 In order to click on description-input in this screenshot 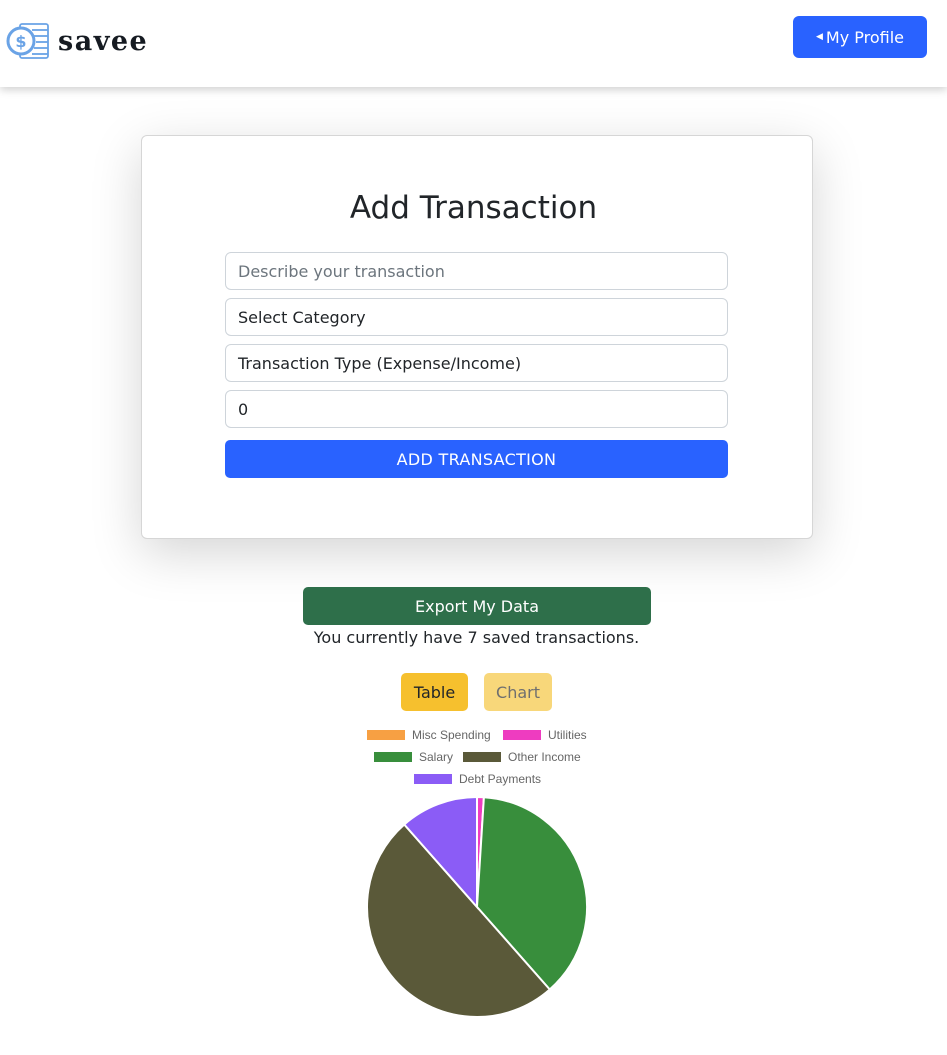, I will do `click(476, 271)`.